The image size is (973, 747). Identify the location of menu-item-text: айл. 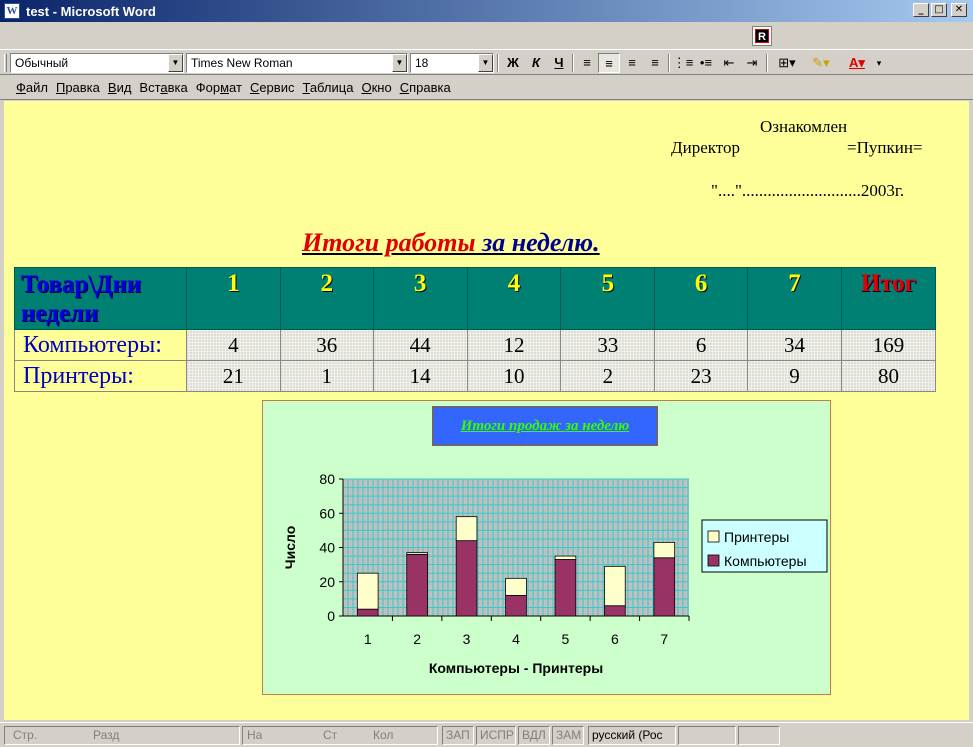
(36, 87).